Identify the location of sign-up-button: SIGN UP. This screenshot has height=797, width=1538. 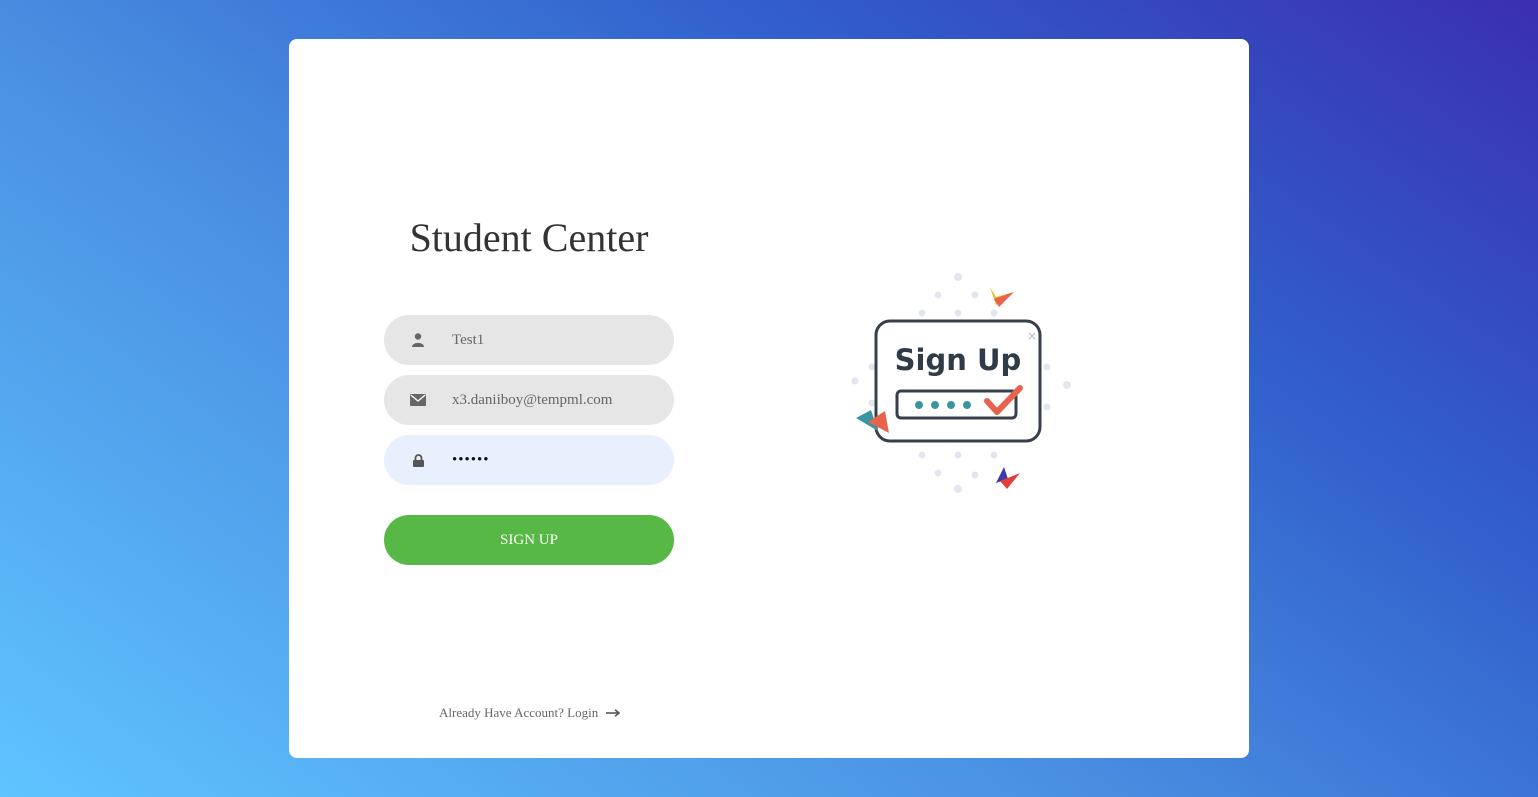
(529, 540).